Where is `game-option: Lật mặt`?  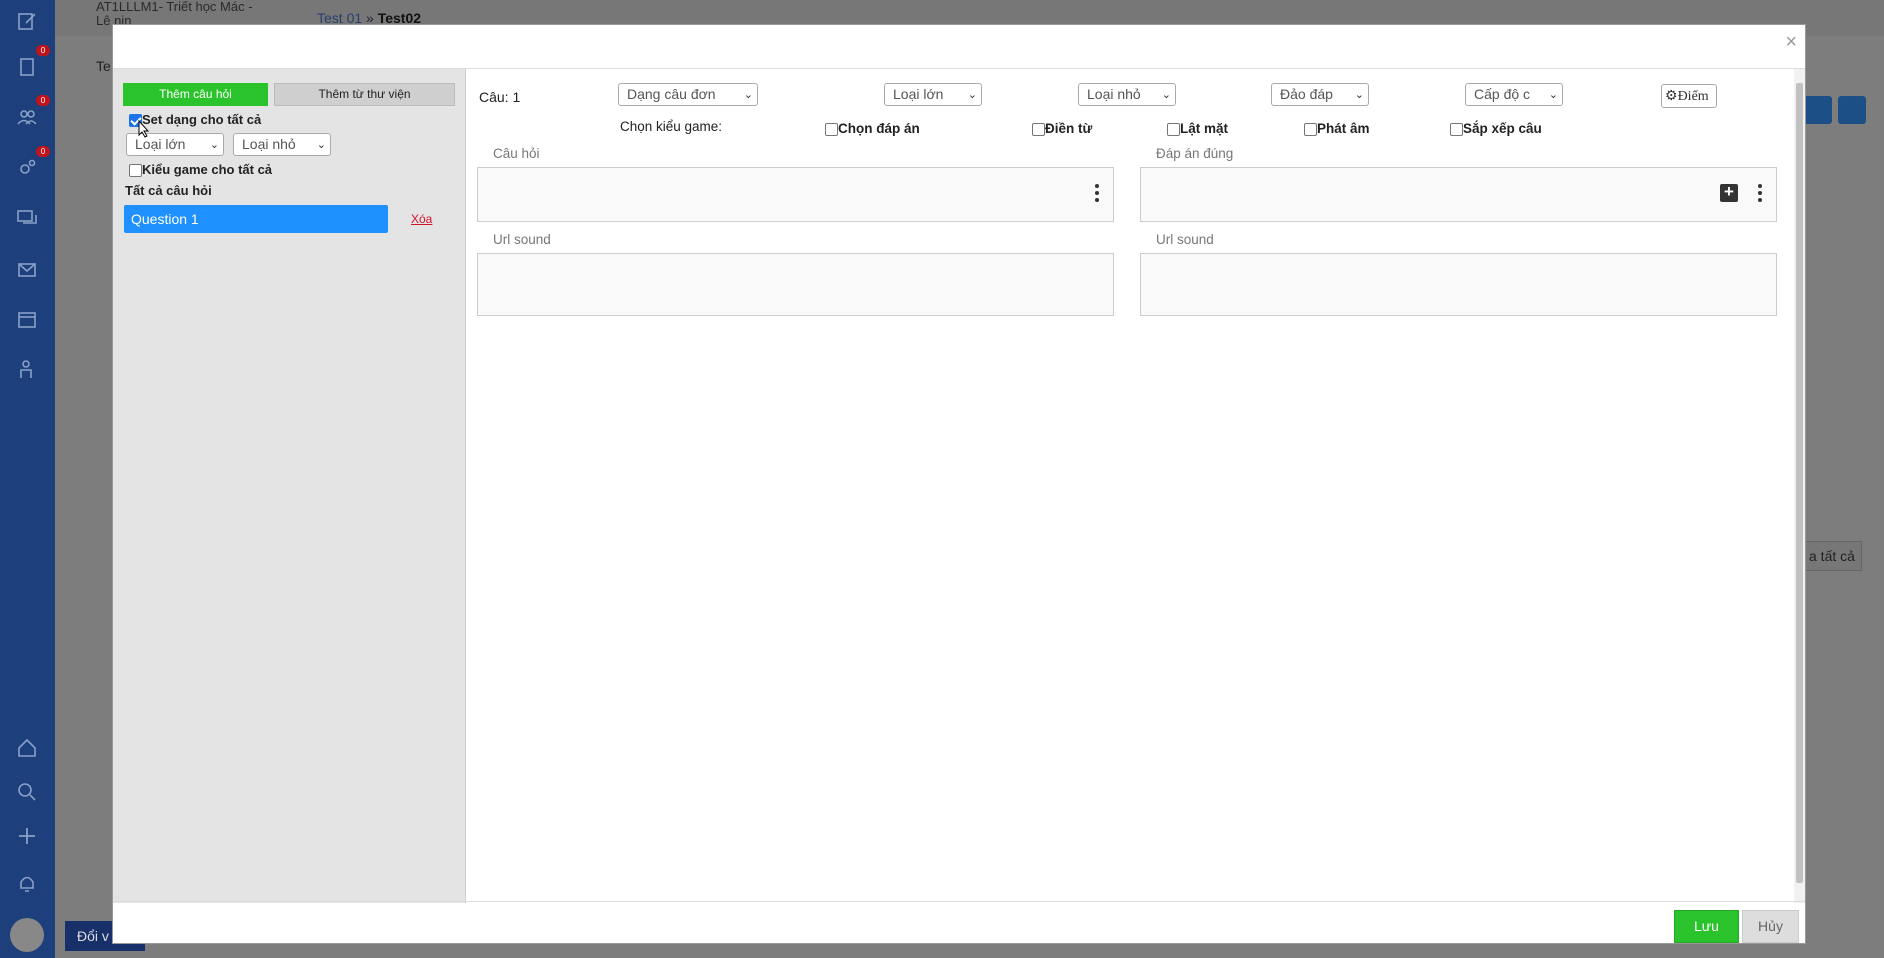 game-option: Lật mặt is located at coordinates (1197, 128).